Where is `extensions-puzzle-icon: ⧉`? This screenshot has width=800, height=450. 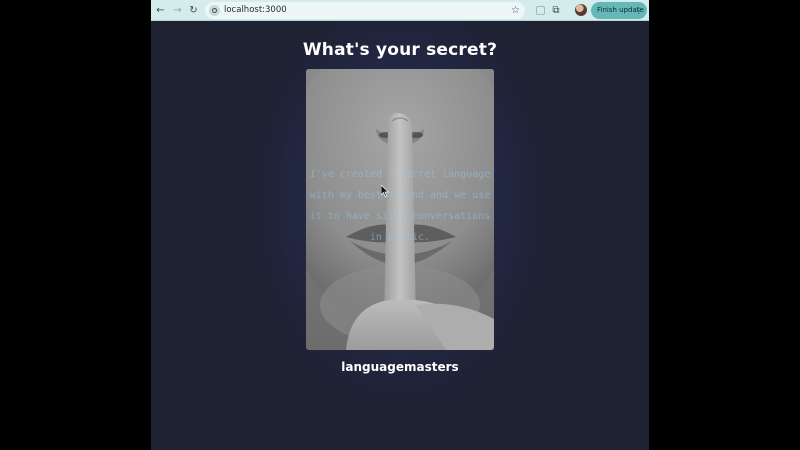 extensions-puzzle-icon: ⧉ is located at coordinates (556, 10).